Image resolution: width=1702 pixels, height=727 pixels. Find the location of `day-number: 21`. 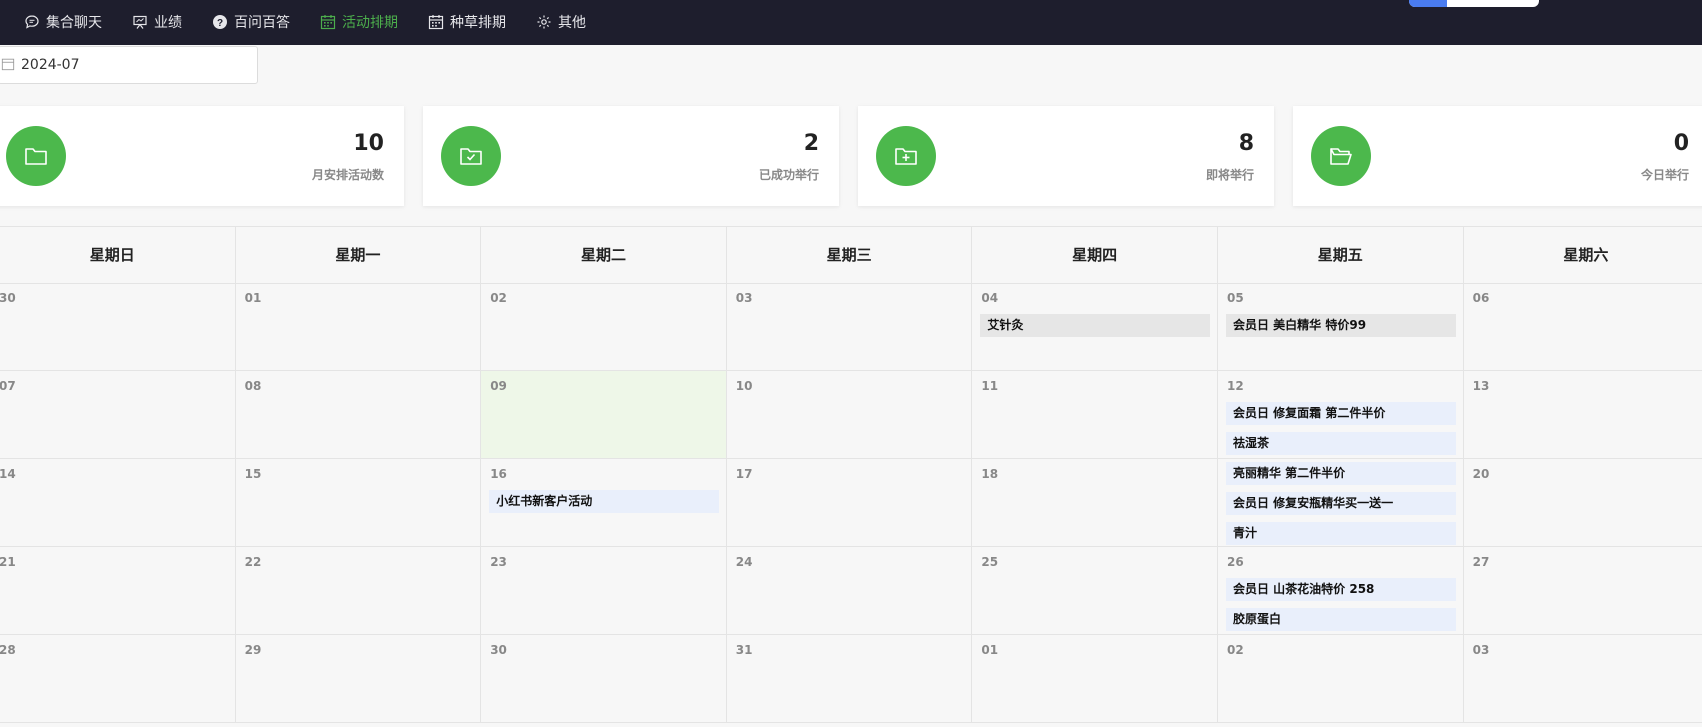

day-number: 21 is located at coordinates (8, 562).